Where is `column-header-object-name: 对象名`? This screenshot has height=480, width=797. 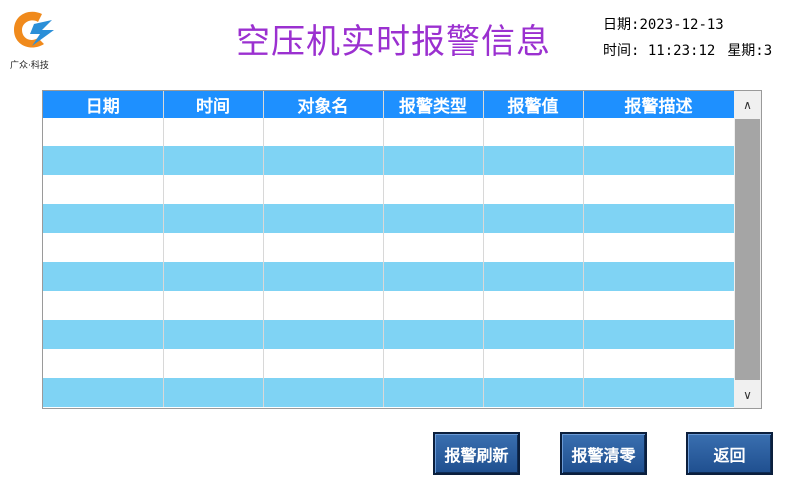 column-header-object-name: 对象名 is located at coordinates (323, 104).